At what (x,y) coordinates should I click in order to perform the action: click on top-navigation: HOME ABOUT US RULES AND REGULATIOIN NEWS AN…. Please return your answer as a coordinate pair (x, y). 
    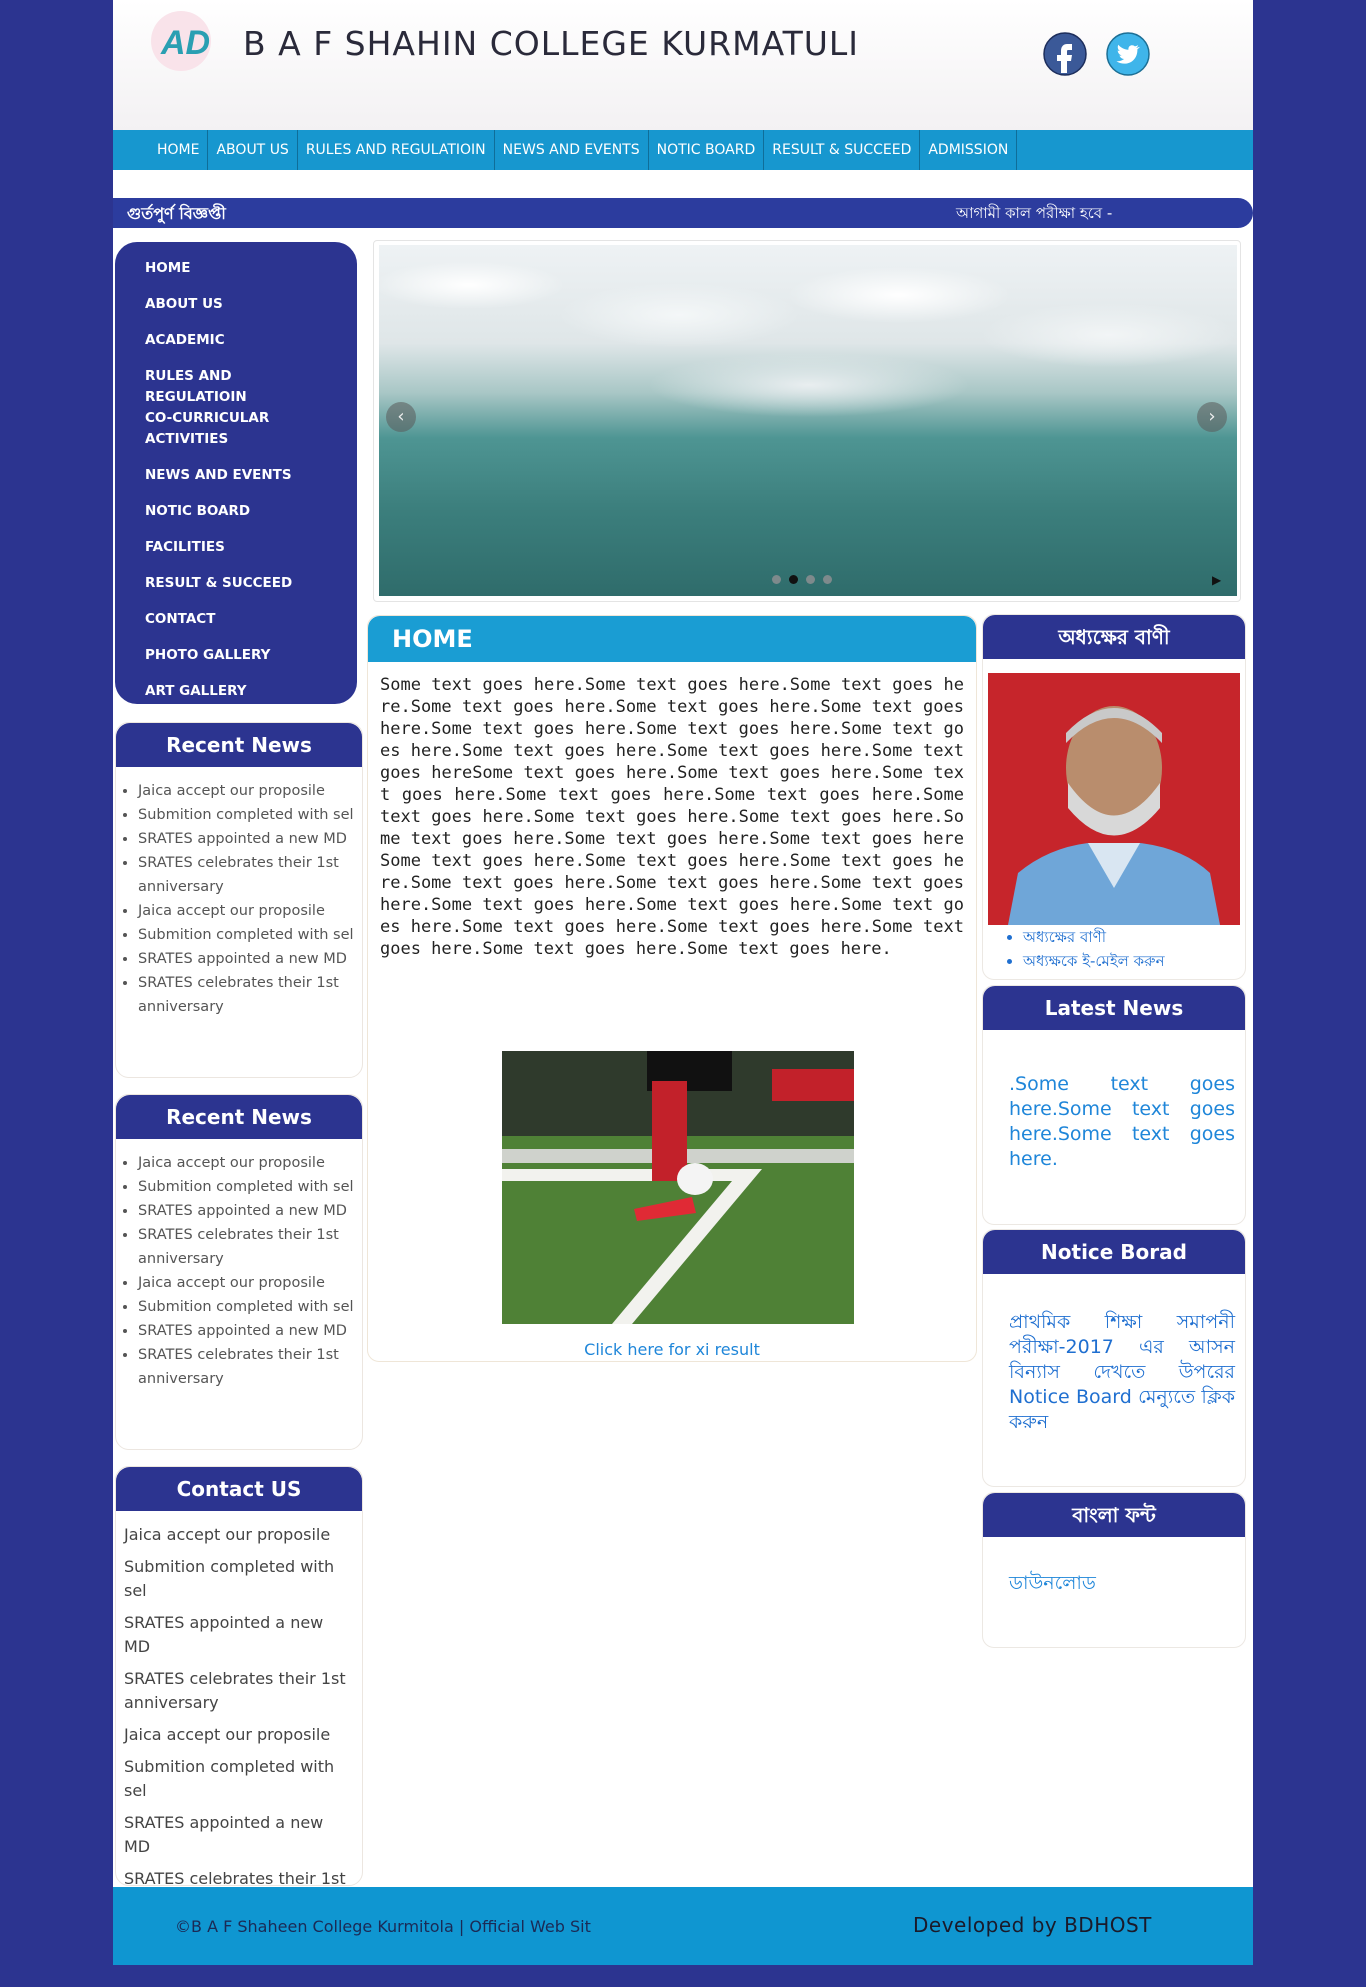
    Looking at the image, I should click on (683, 150).